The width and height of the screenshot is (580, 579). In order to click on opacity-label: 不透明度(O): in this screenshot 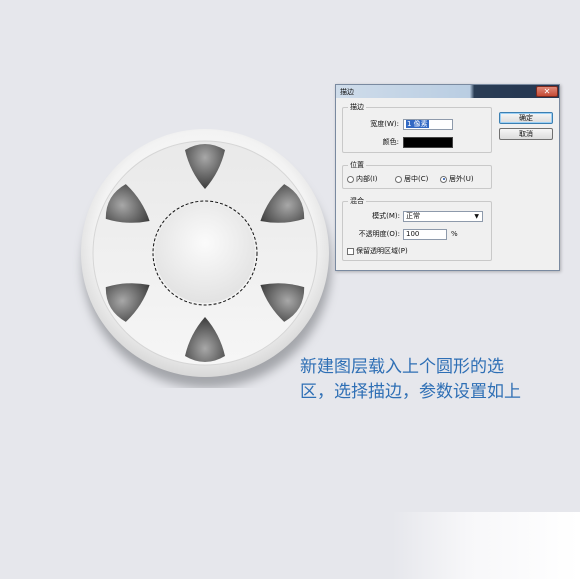, I will do `click(379, 234)`.